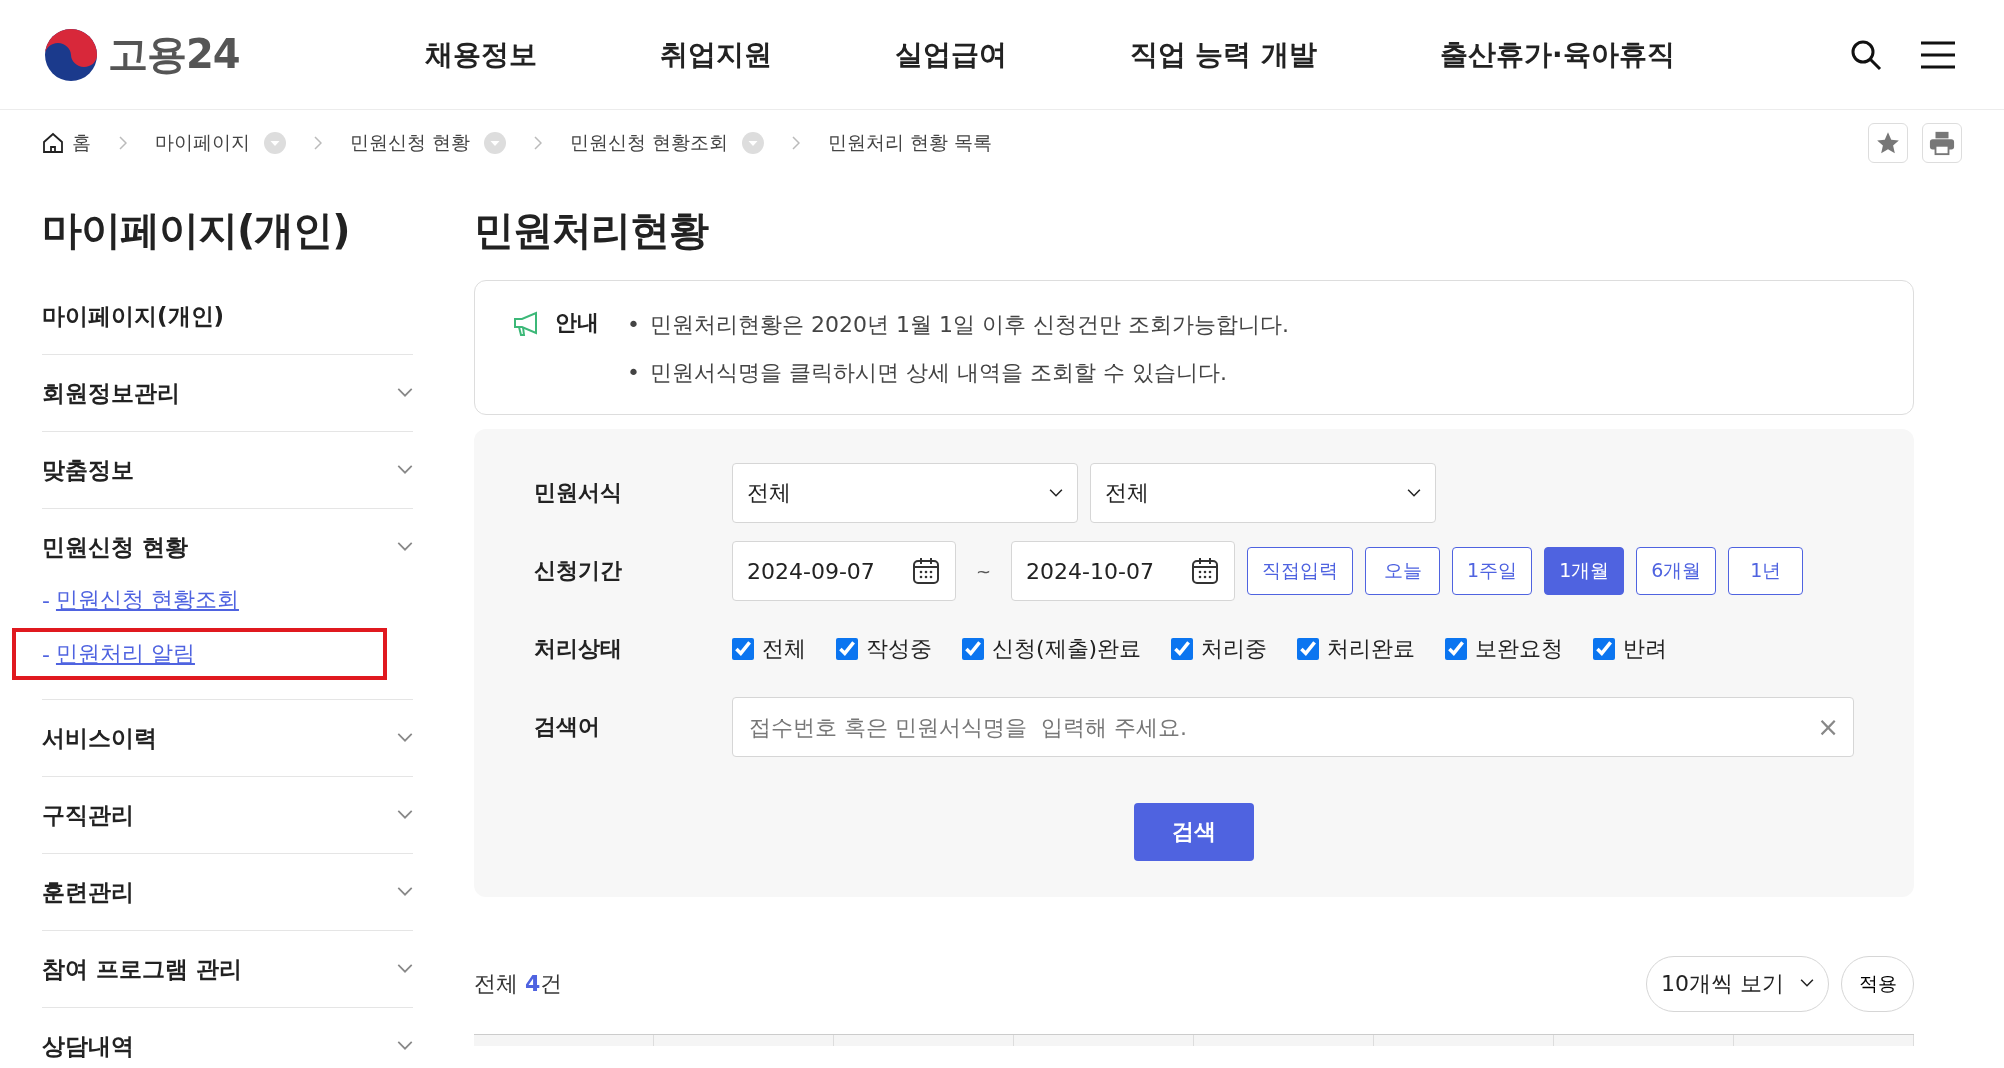 This screenshot has width=2004, height=1068. What do you see at coordinates (1766, 571) in the screenshot?
I see `period-button: 1년` at bounding box center [1766, 571].